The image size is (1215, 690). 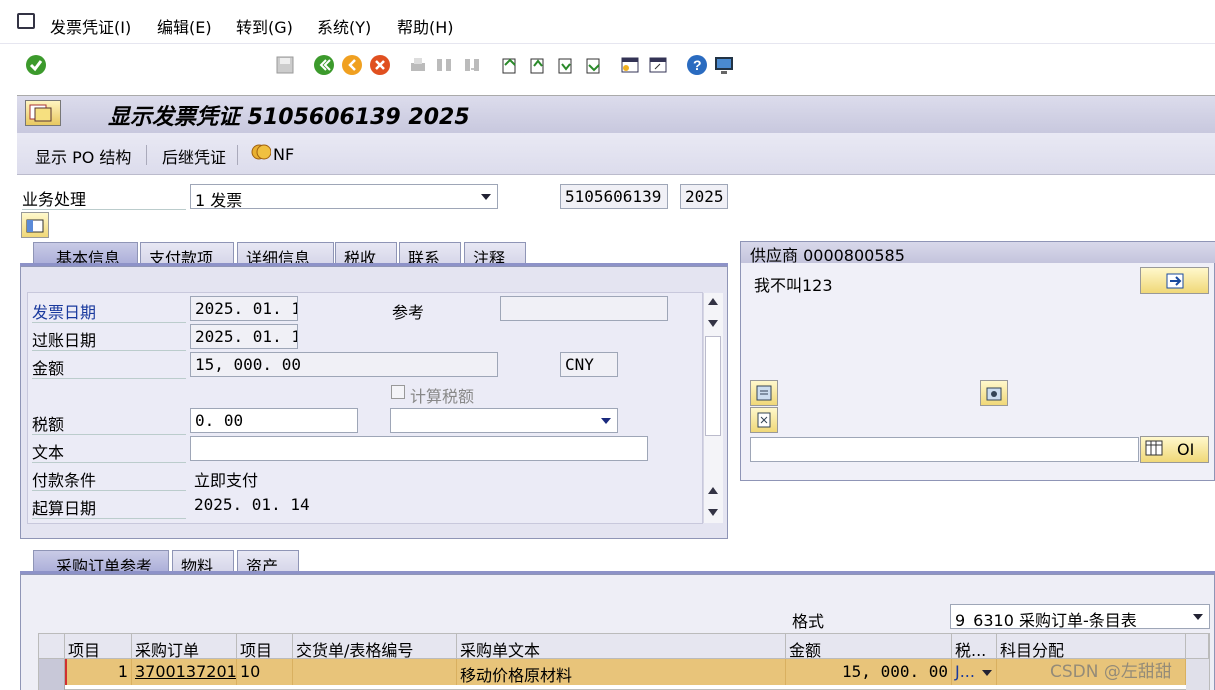 I want to click on help-icon: ?, so click(x=697, y=65).